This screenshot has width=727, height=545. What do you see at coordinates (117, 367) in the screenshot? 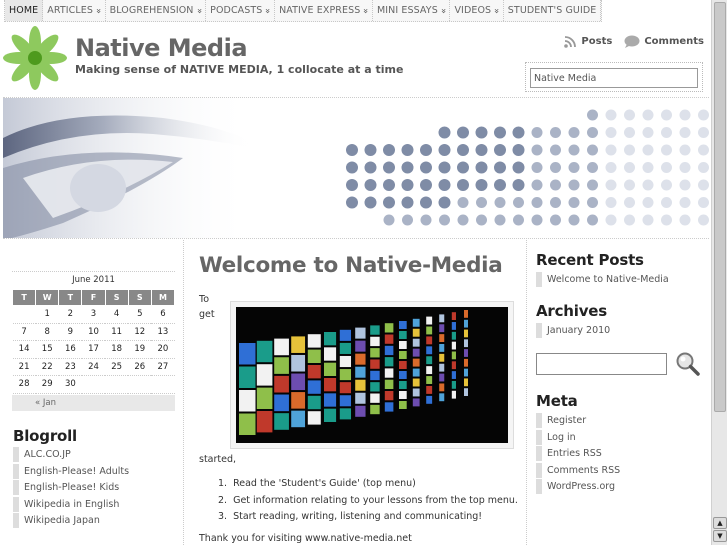
I see `calendar-day: 25` at bounding box center [117, 367].